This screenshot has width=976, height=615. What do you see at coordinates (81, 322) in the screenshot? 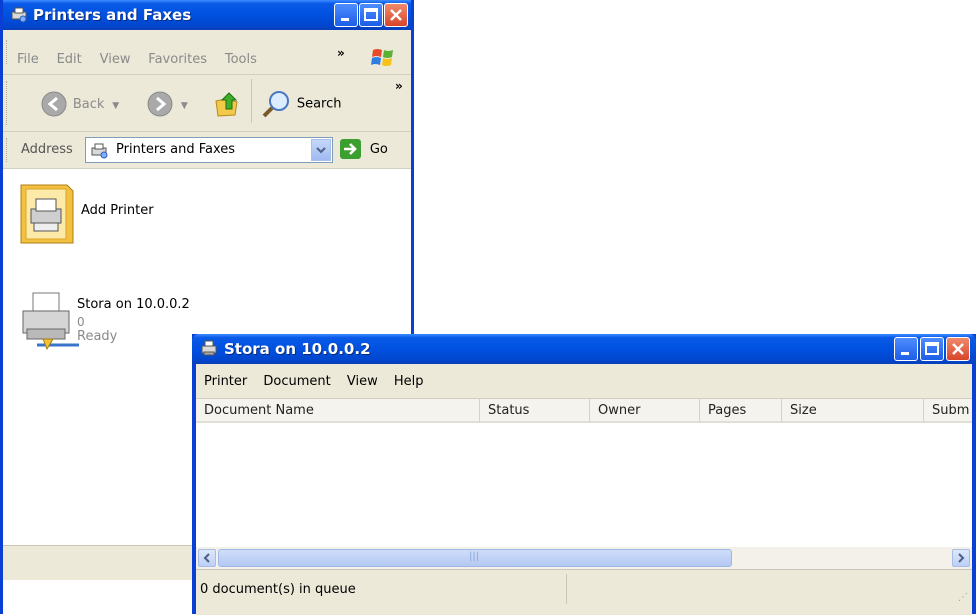
I see `printer-document-count: 0` at bounding box center [81, 322].